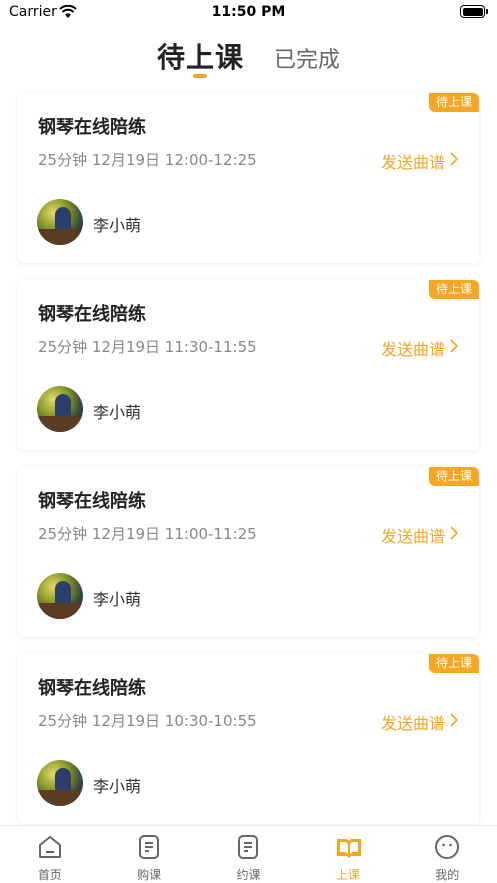 This screenshot has width=497, height=883. What do you see at coordinates (248, 875) in the screenshot?
I see `tabbar-label: 约课` at bounding box center [248, 875].